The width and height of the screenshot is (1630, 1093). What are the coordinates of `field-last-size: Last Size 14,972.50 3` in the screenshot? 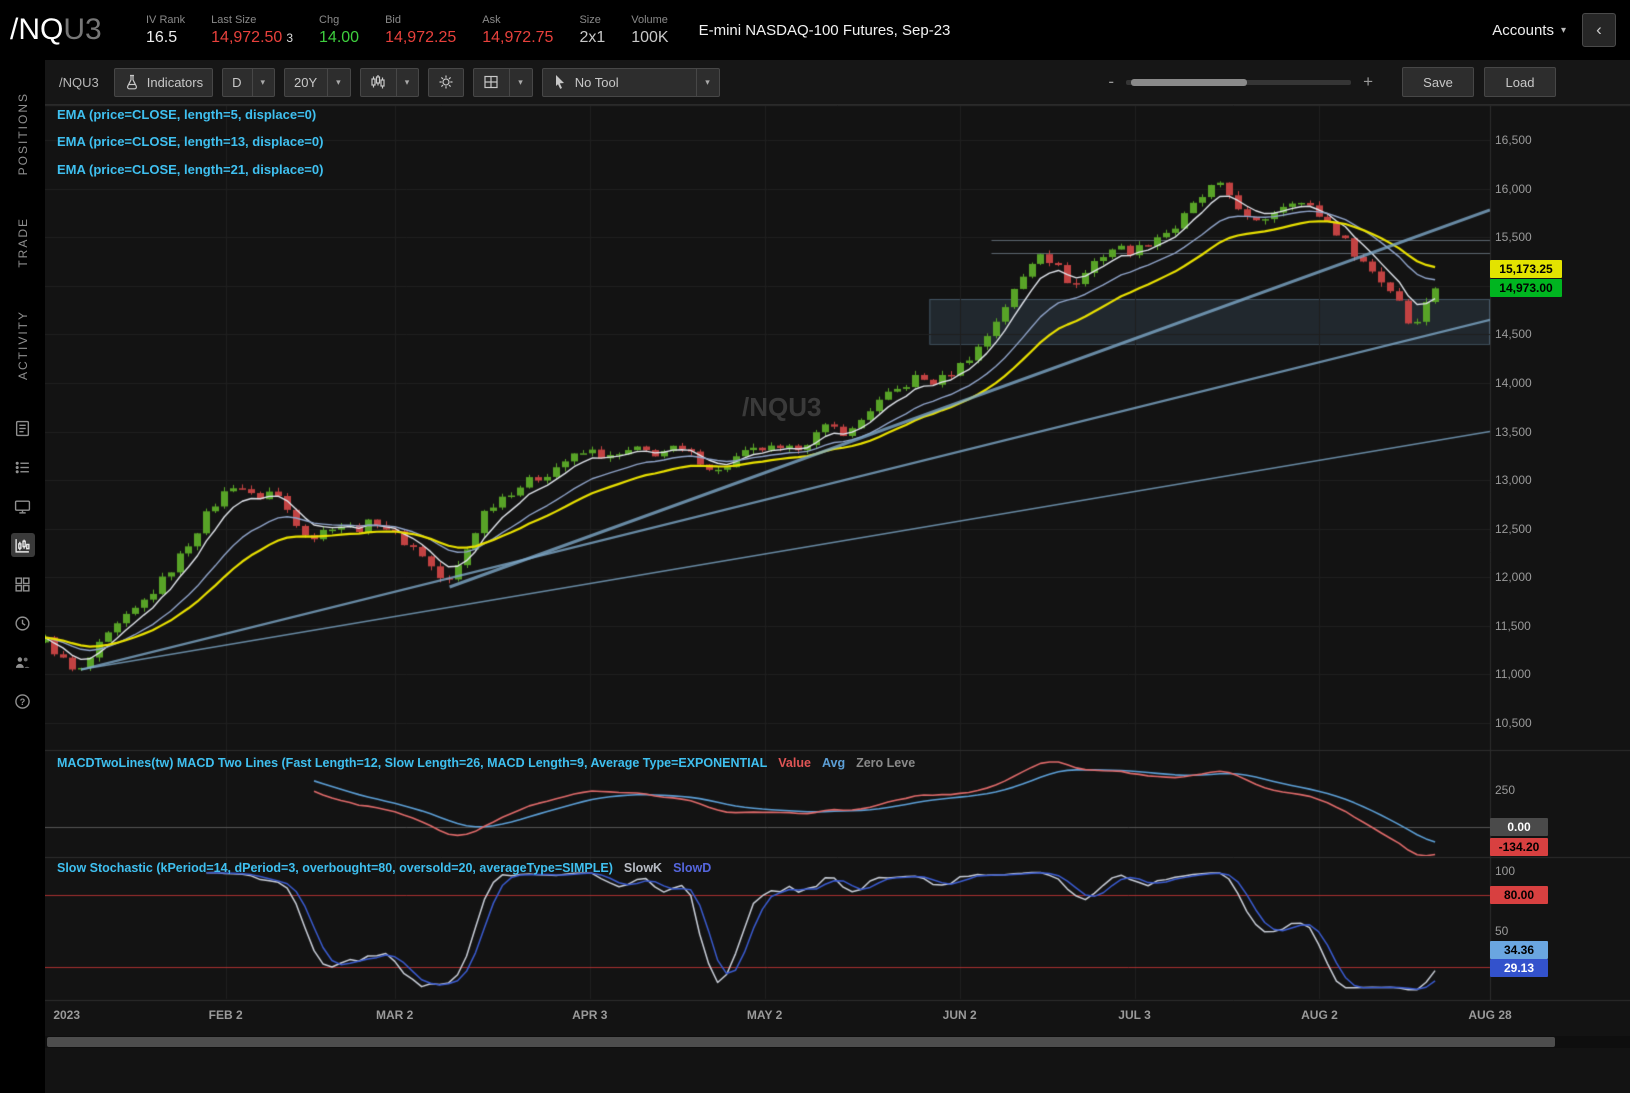 It's located at (252, 30).